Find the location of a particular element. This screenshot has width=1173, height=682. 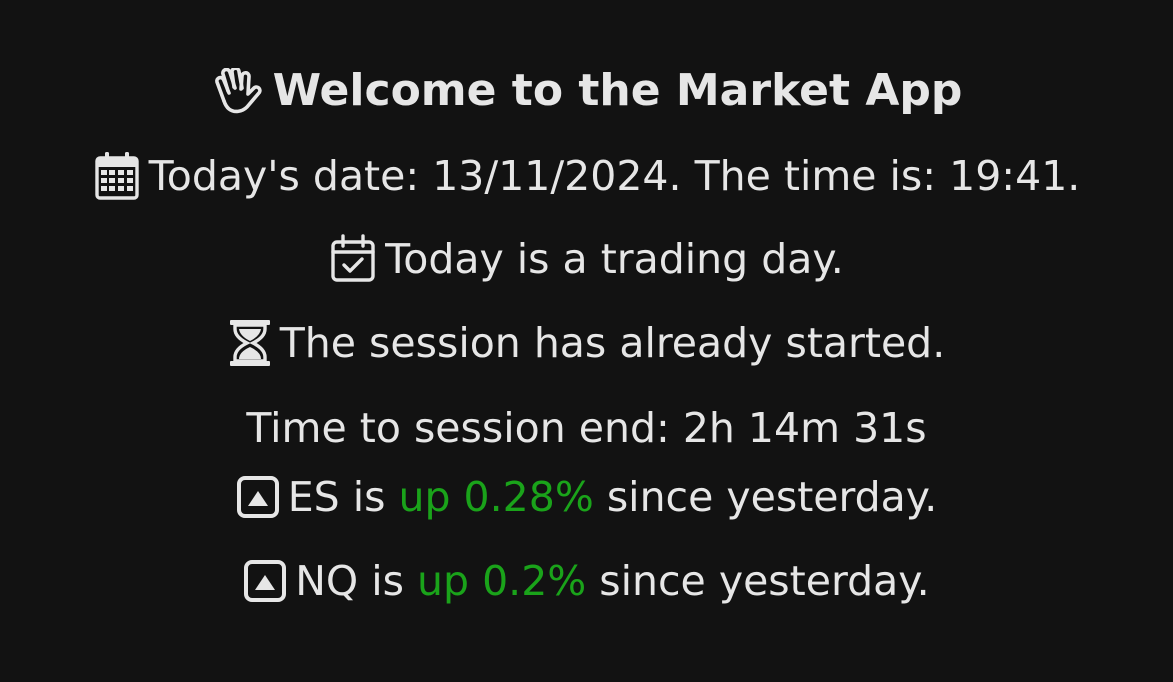

trading-day-text: Today is a trading day. is located at coordinates (614, 258).